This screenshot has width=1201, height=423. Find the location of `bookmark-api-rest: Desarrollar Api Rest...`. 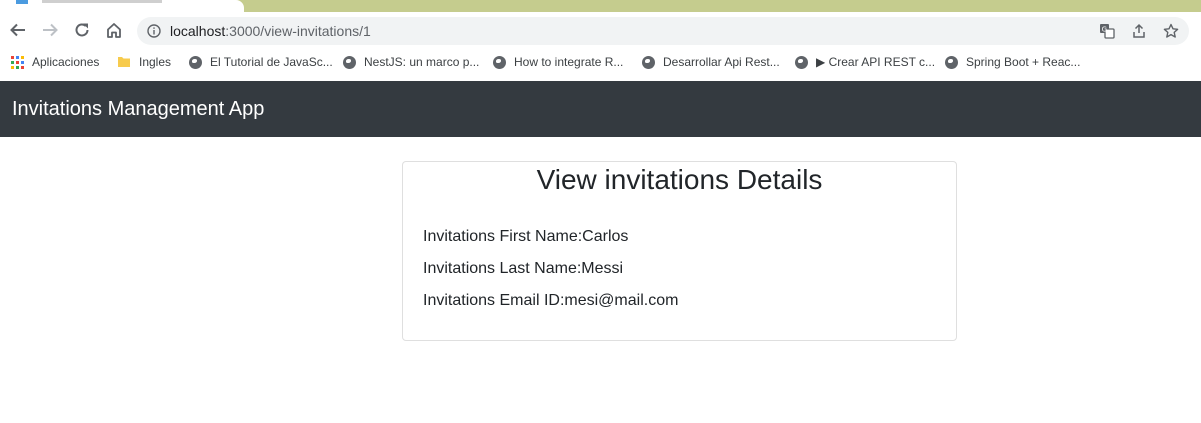

bookmark-api-rest: Desarrollar Api Rest... is located at coordinates (710, 62).